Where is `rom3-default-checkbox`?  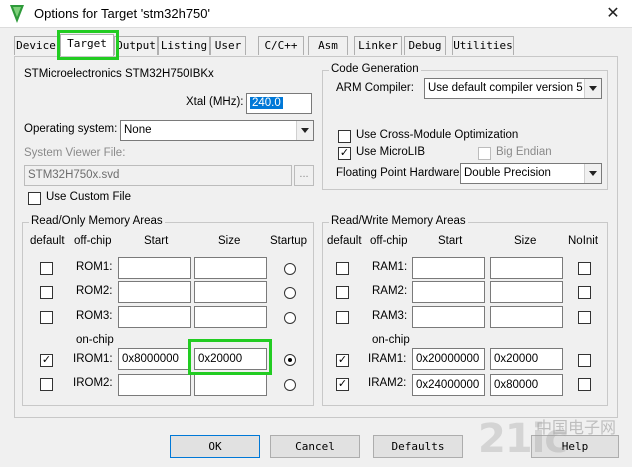
rom3-default-checkbox is located at coordinates (46, 317).